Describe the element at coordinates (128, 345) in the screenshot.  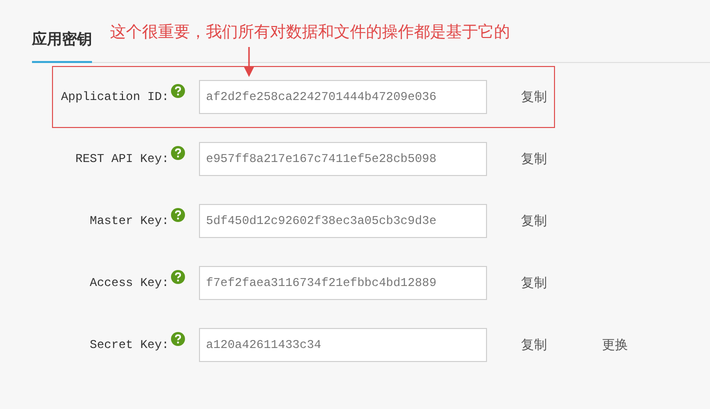
I see `key-label: Secret Key:` at that location.